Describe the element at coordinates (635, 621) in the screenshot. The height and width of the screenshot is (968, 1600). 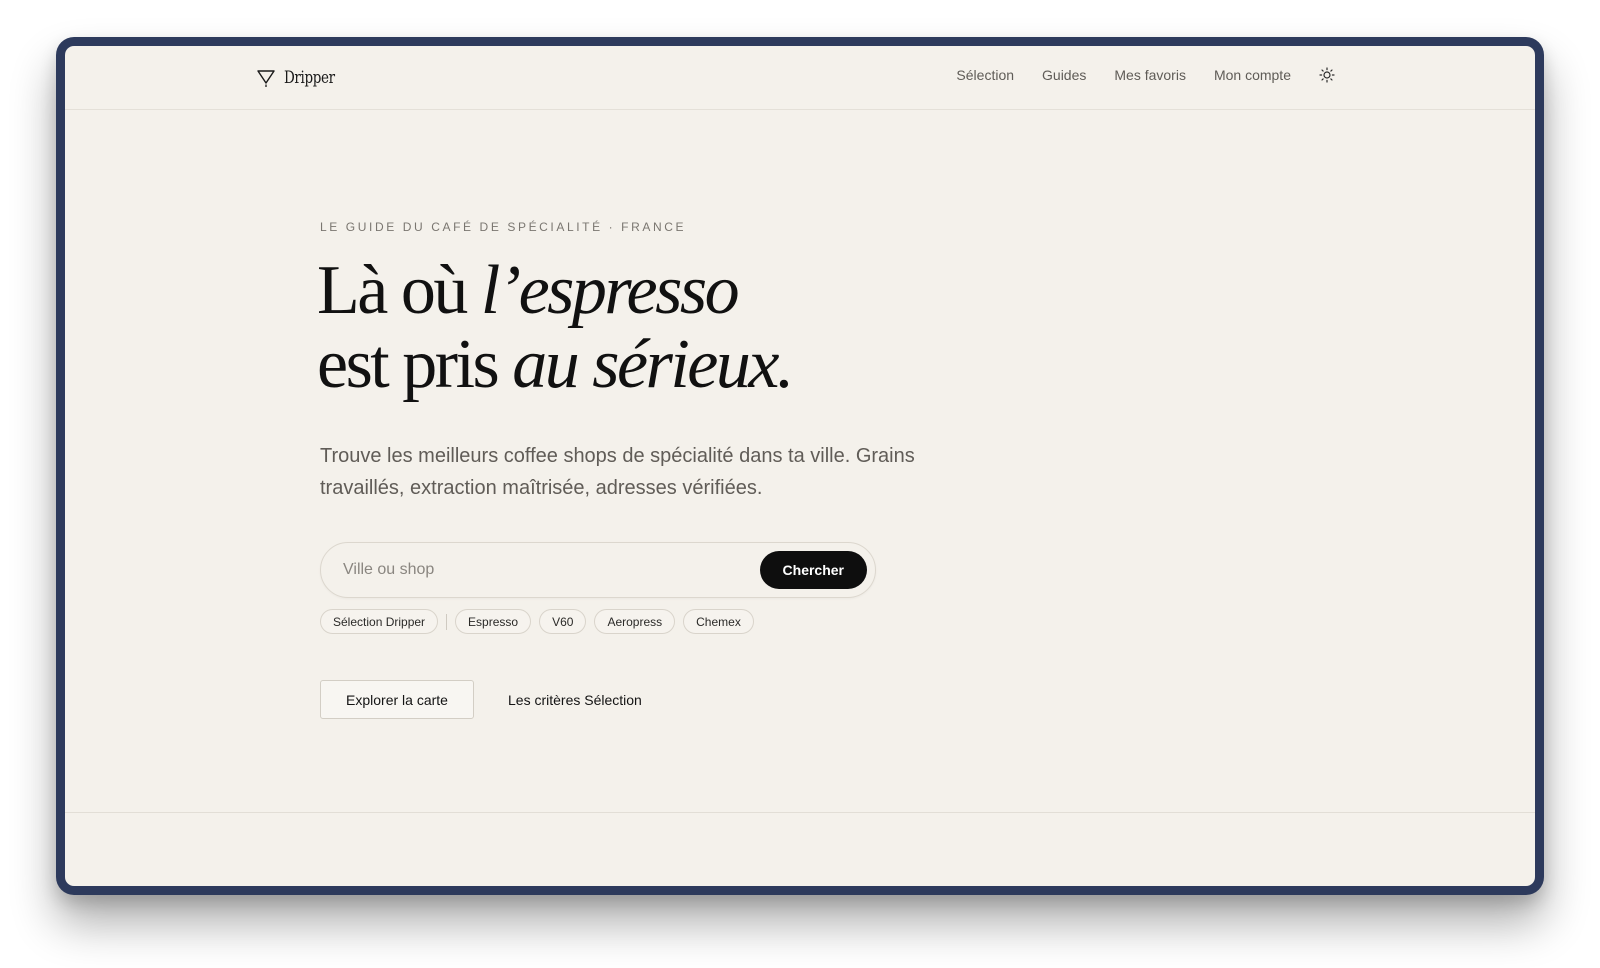
I see `chip-aeropress: Aeropress` at that location.